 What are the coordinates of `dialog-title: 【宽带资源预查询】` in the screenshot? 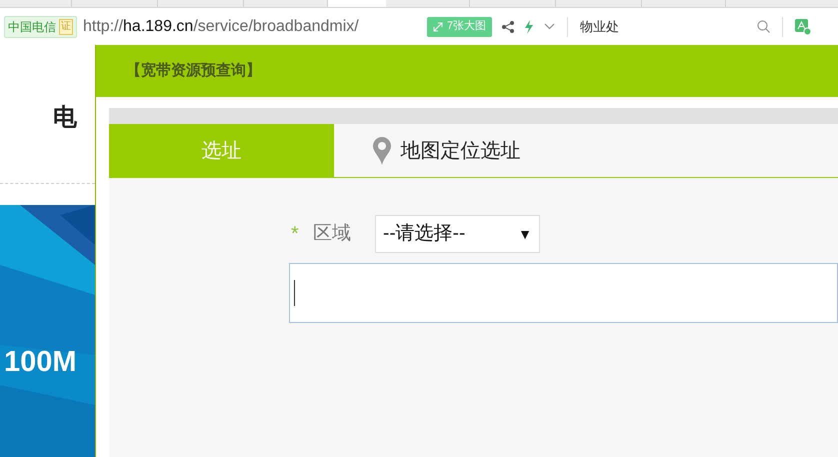 It's located at (193, 70).